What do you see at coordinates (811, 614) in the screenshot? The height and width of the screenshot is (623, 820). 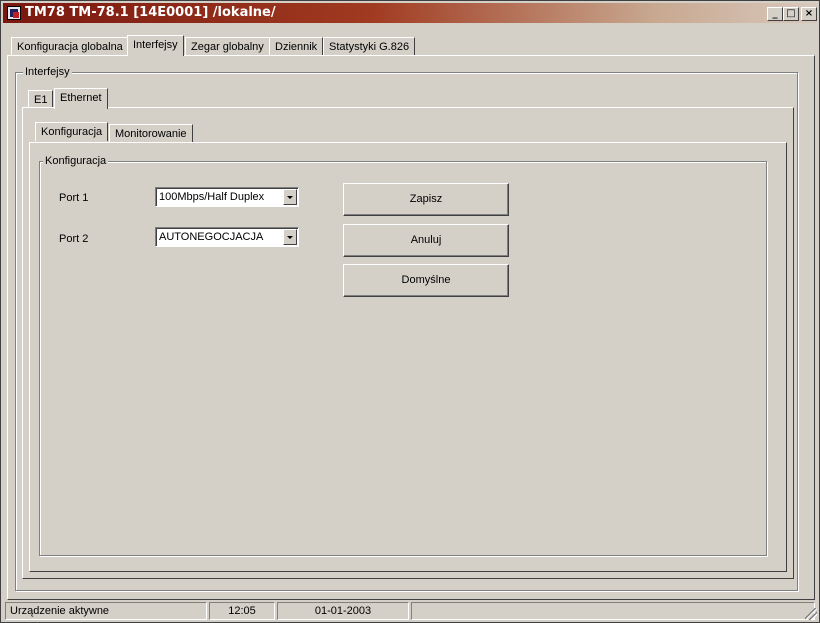 I see `resize-grip-icon` at bounding box center [811, 614].